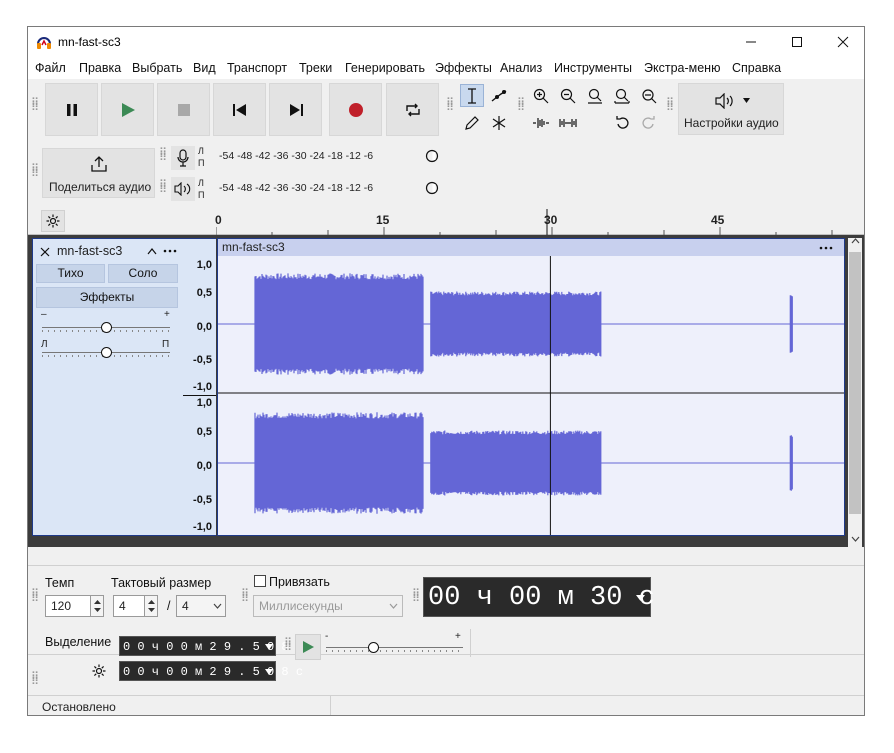 The width and height of the screenshot is (894, 753). What do you see at coordinates (855, 539) in the screenshot?
I see `scroll-down-icon` at bounding box center [855, 539].